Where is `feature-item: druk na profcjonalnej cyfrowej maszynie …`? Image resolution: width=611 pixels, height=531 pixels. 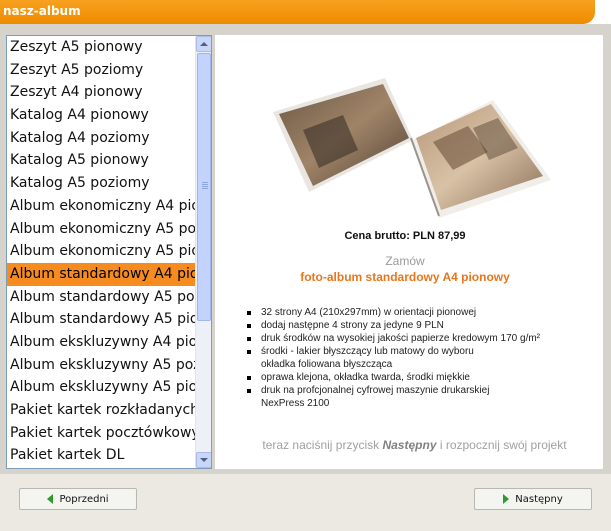 feature-item: druk na profcjonalnej cyfrowej maszynie … is located at coordinates (419, 391).